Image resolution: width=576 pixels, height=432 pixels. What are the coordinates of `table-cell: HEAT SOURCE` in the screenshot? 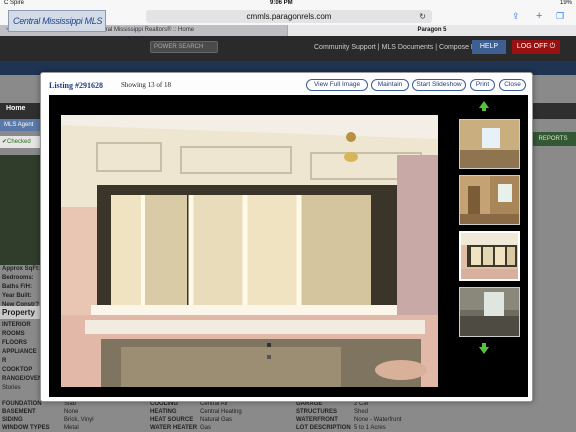 It's located at (172, 420).